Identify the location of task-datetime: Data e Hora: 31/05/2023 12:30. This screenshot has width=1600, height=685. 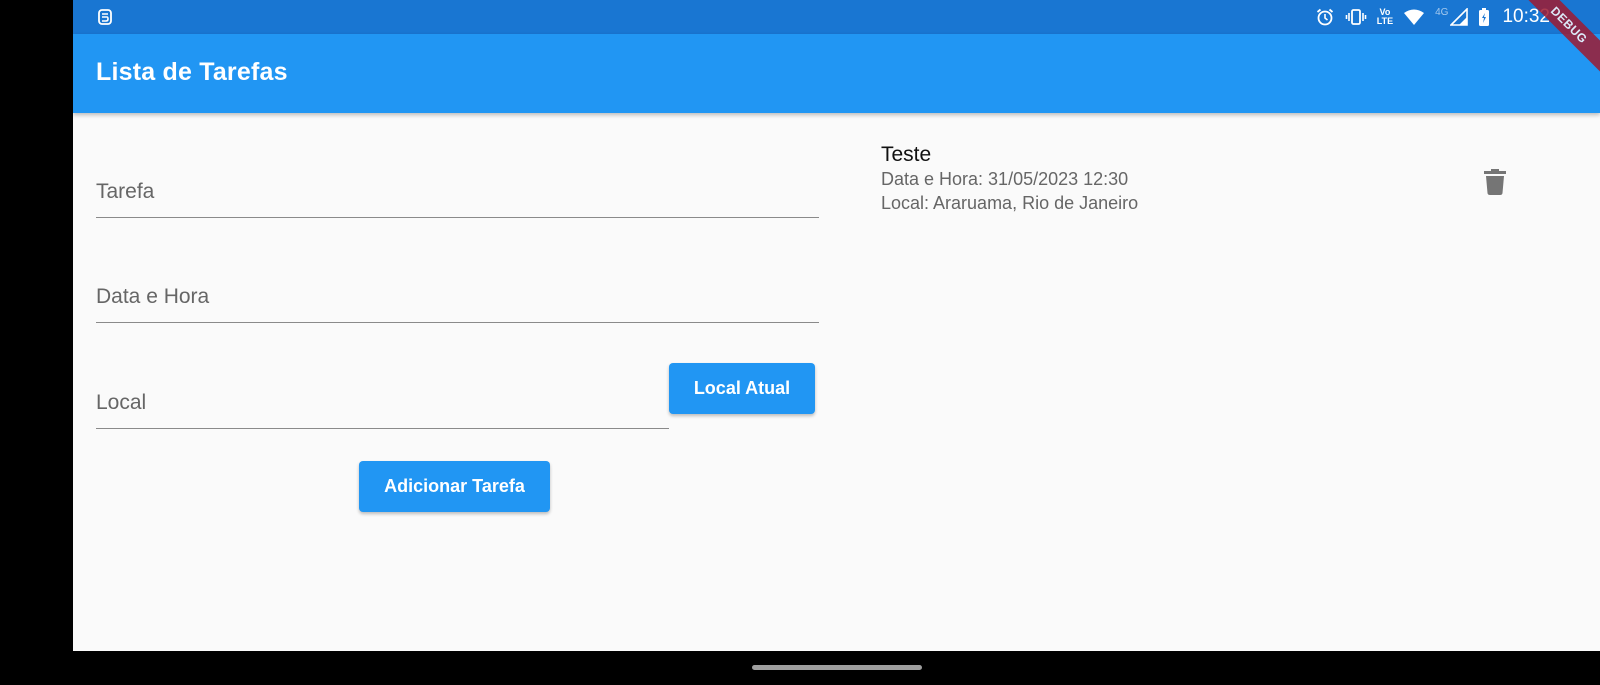
(1005, 179).